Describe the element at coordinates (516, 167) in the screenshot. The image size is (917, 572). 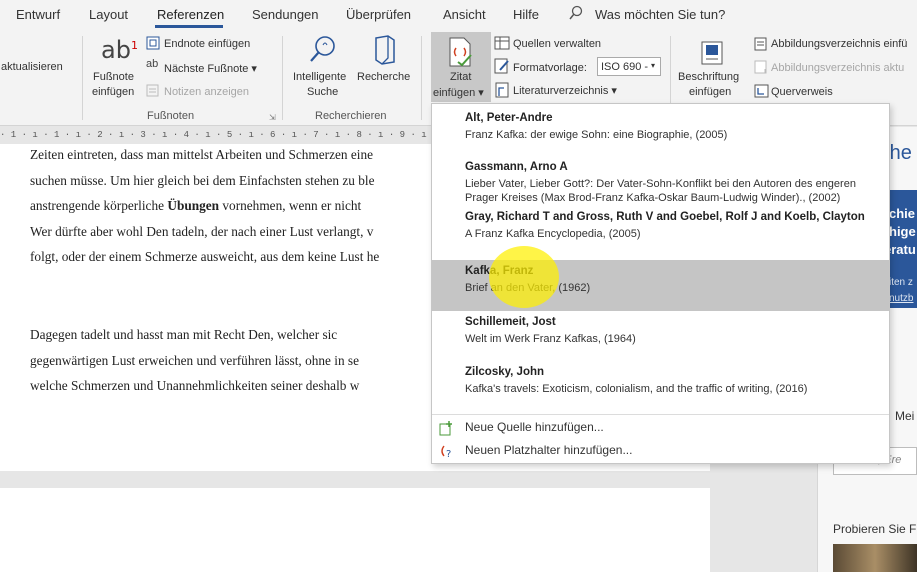
I see `citation-author: Gassmann, Arno A` at that location.